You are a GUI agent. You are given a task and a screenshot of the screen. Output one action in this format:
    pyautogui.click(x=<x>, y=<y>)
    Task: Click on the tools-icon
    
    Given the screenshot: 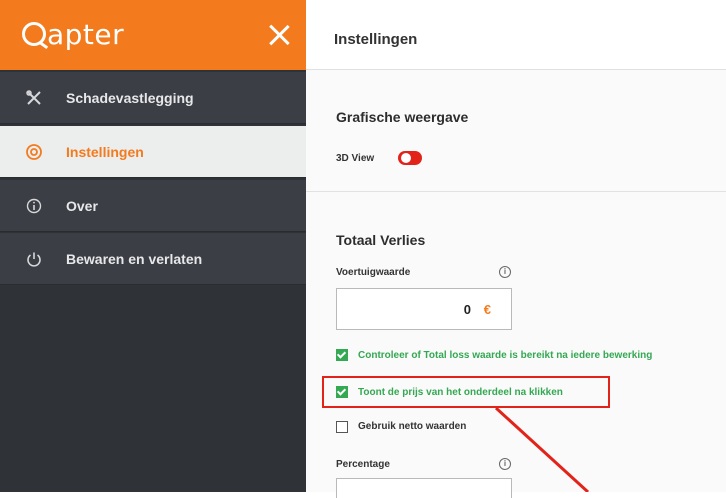 What is the action you would take?
    pyautogui.click(x=34, y=98)
    